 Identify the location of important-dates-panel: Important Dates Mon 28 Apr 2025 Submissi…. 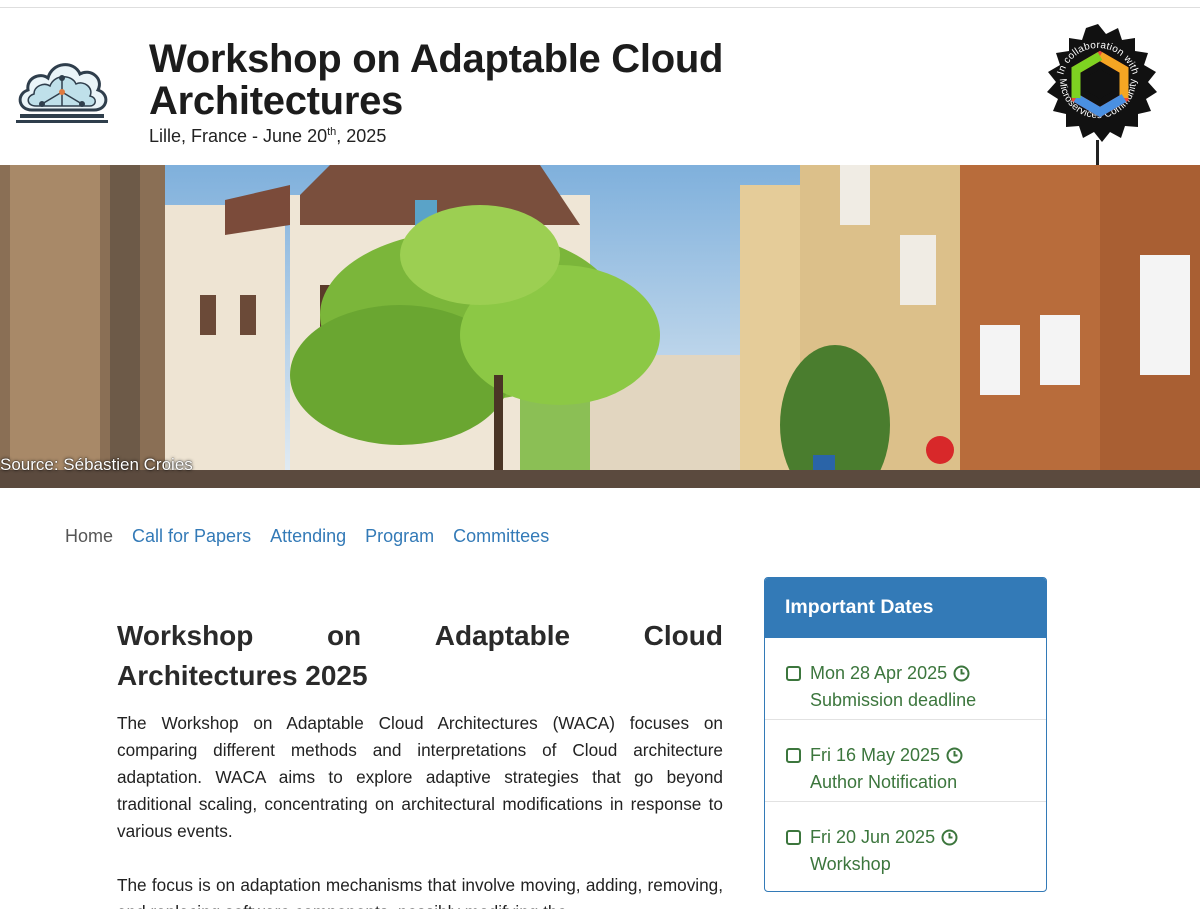
(905, 734).